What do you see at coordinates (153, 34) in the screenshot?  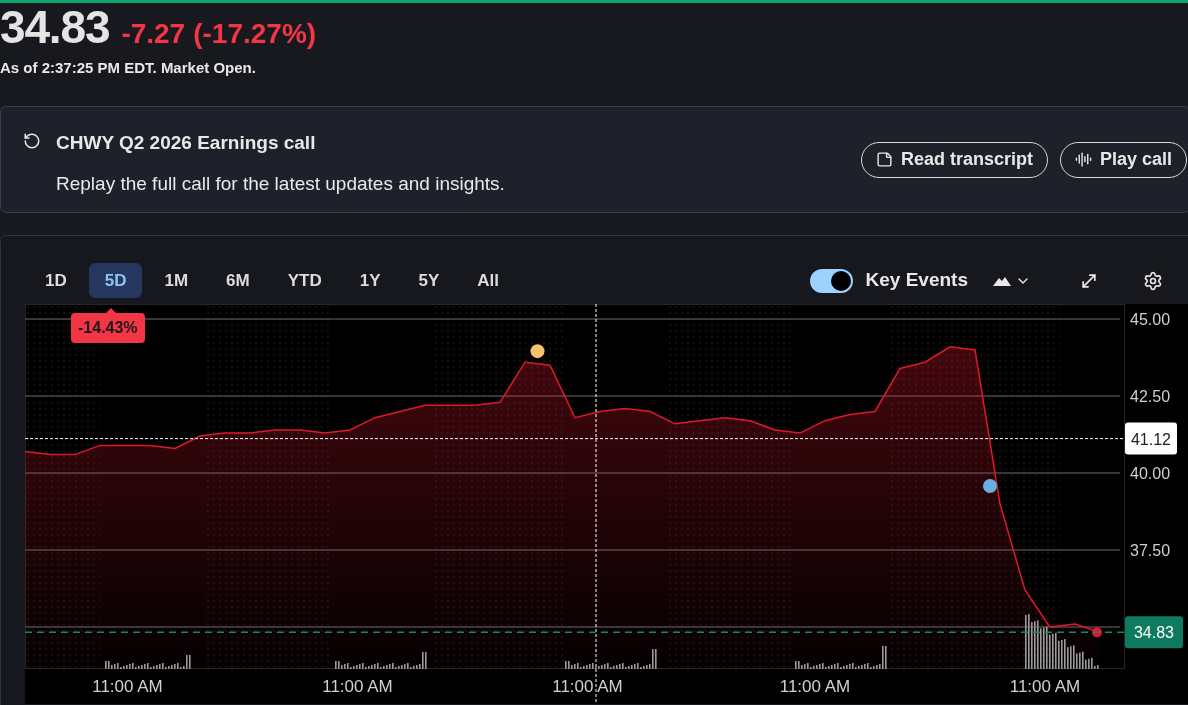 I see `price-change: -7.27` at bounding box center [153, 34].